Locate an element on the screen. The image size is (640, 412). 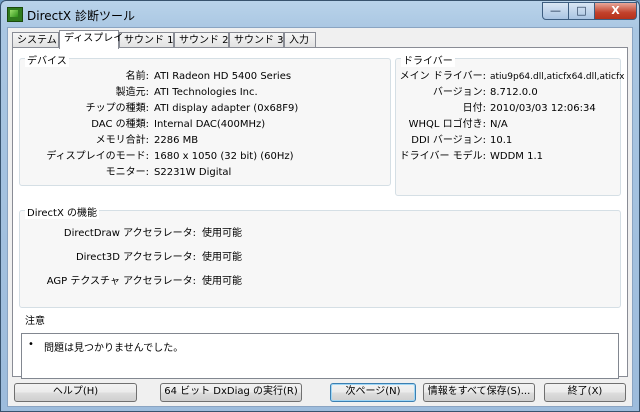
device-row-monitor: モニター: S2231W Digital is located at coordinates (205, 173).